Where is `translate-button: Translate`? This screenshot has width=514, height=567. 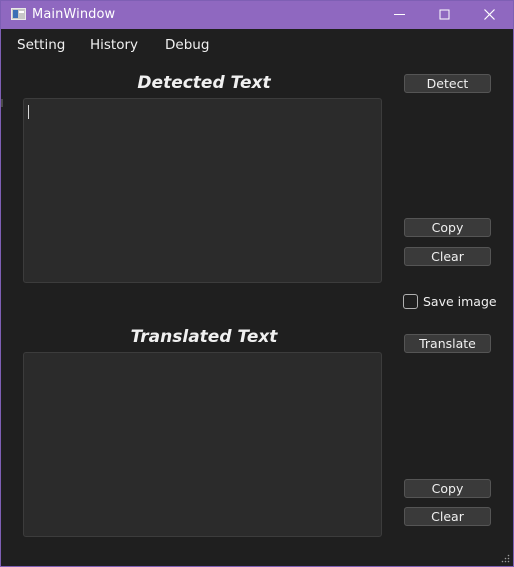 translate-button: Translate is located at coordinates (447, 343).